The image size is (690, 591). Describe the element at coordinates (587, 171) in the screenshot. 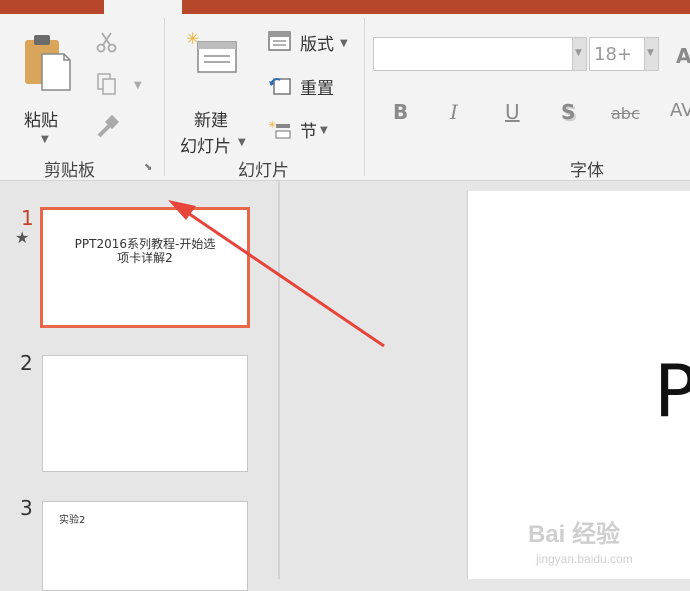

I see `font-group-label: 字体` at that location.